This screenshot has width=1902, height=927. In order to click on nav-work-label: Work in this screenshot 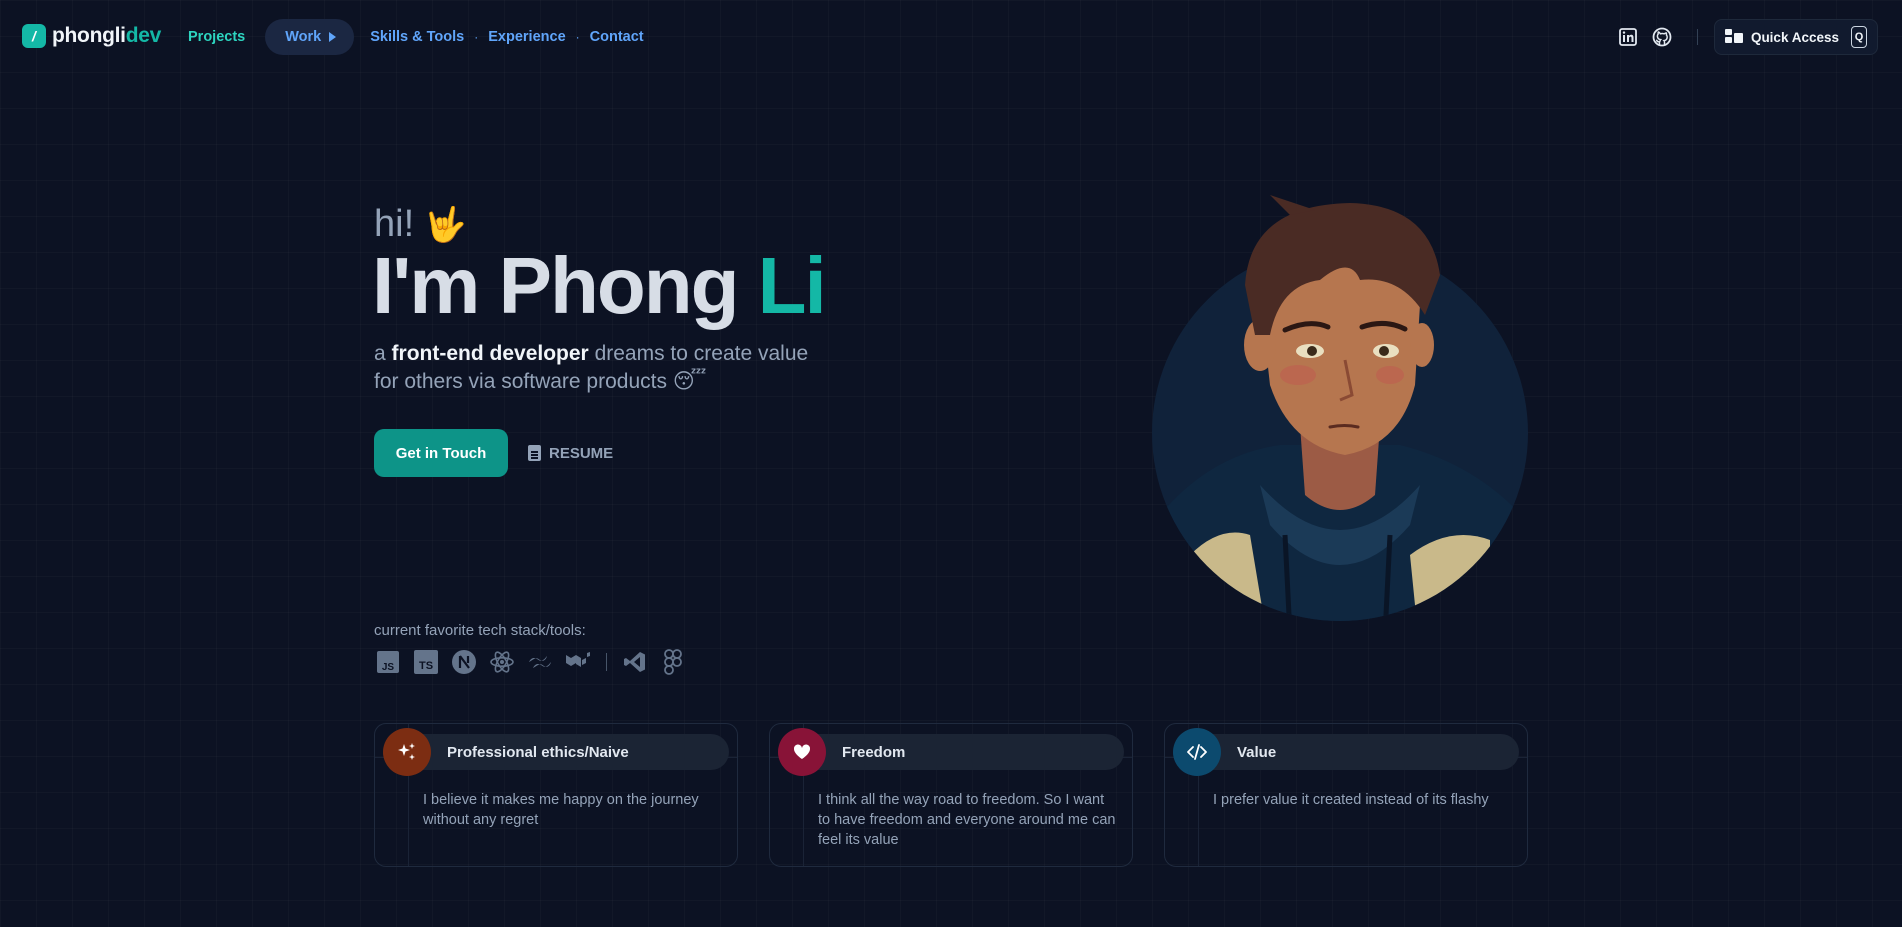, I will do `click(303, 37)`.